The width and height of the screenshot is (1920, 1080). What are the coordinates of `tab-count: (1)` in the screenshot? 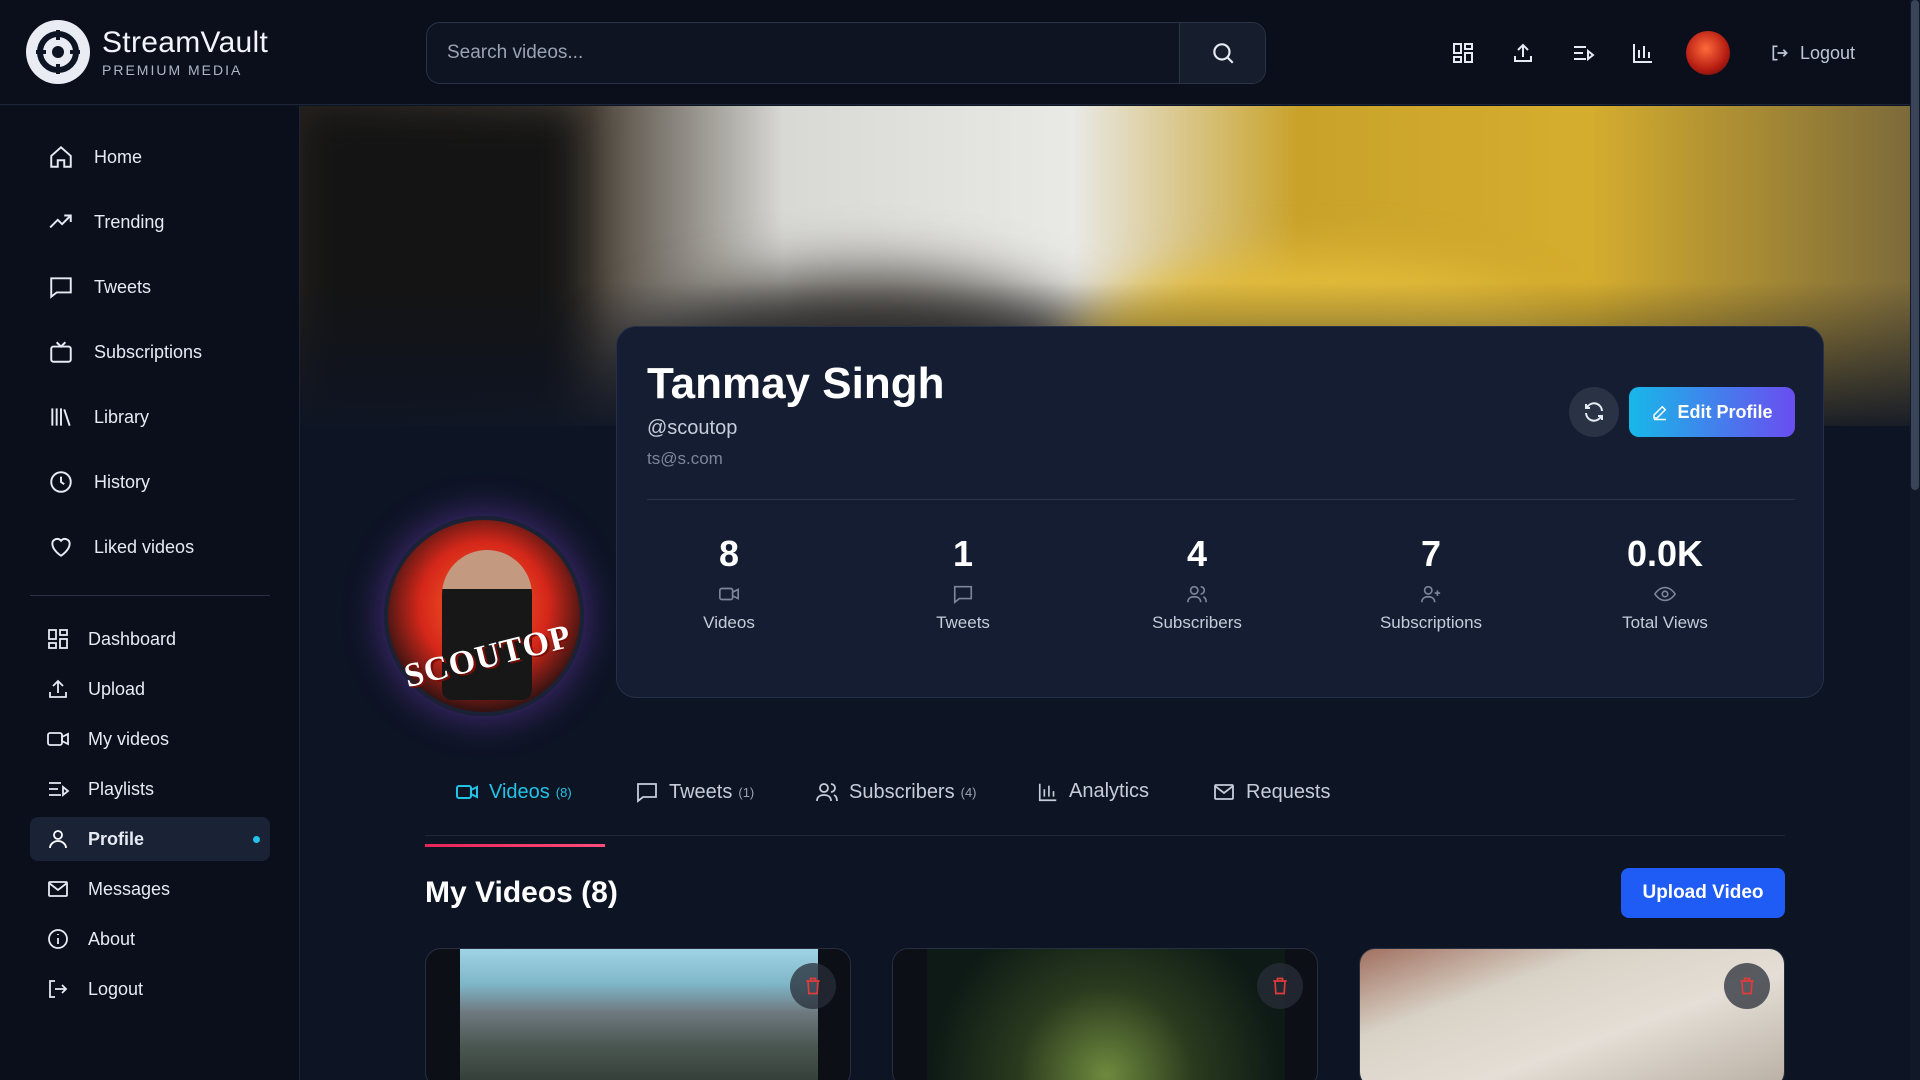 It's located at (746, 792).